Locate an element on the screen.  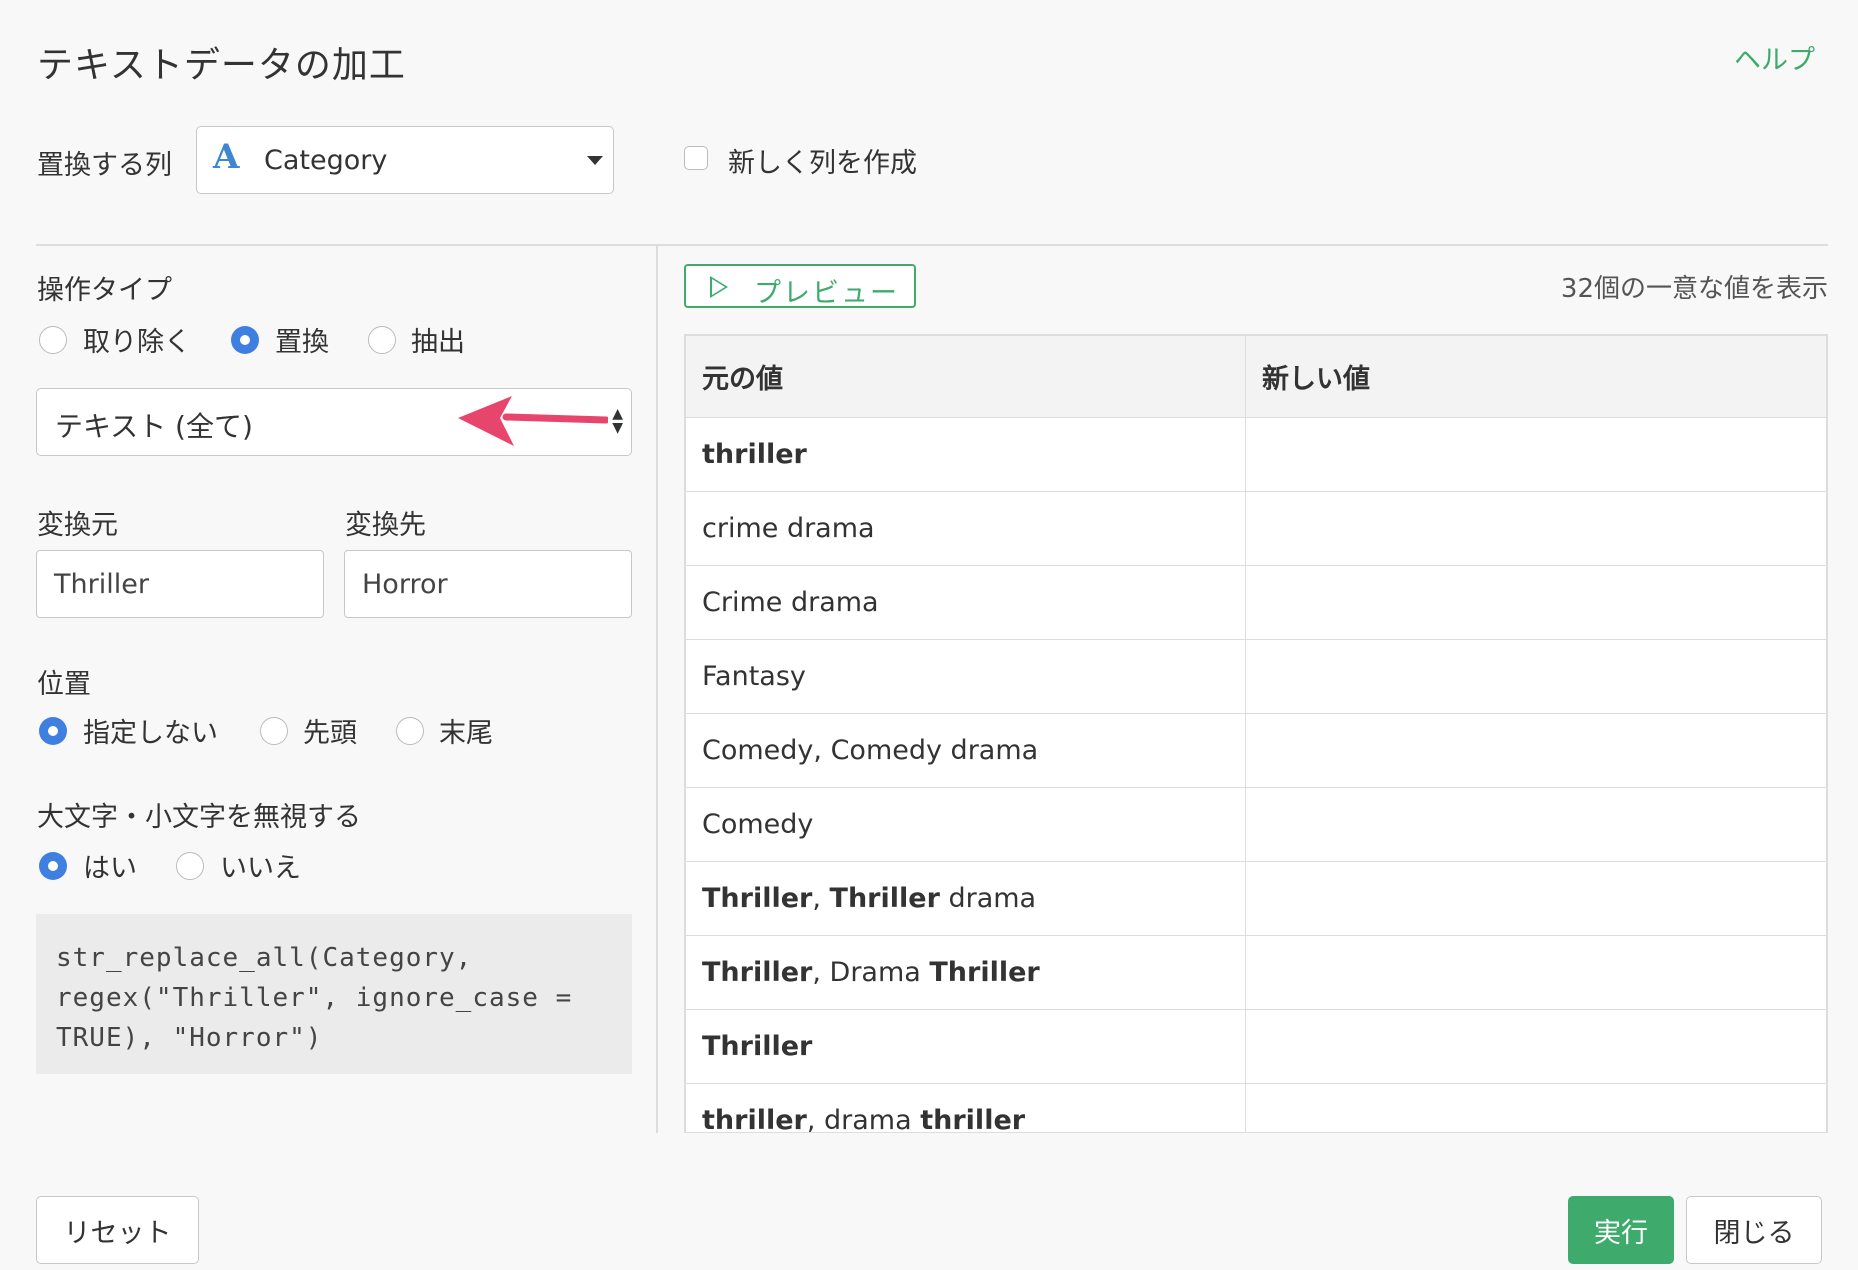
from-input-value: Thriller is located at coordinates (101, 584).